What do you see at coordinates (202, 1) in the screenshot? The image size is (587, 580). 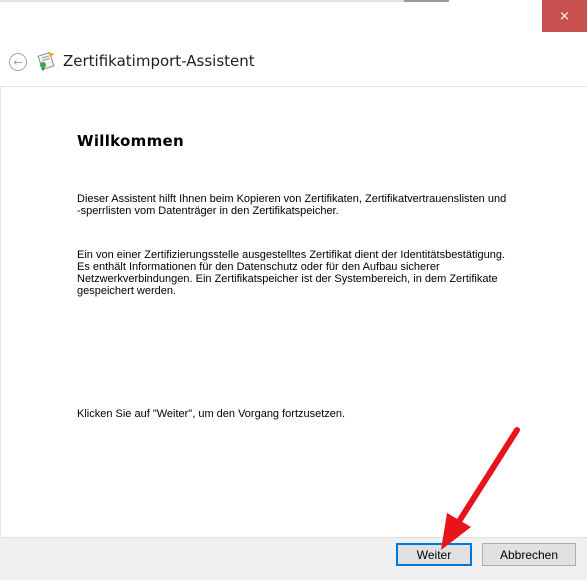 I see `title-bar-strip` at bounding box center [202, 1].